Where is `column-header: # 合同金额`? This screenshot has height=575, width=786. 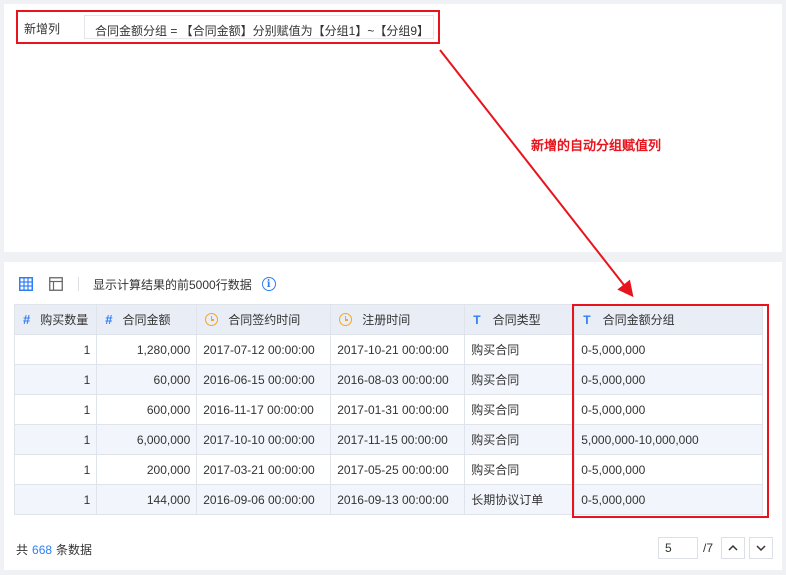 column-header: # 合同金额 is located at coordinates (147, 319).